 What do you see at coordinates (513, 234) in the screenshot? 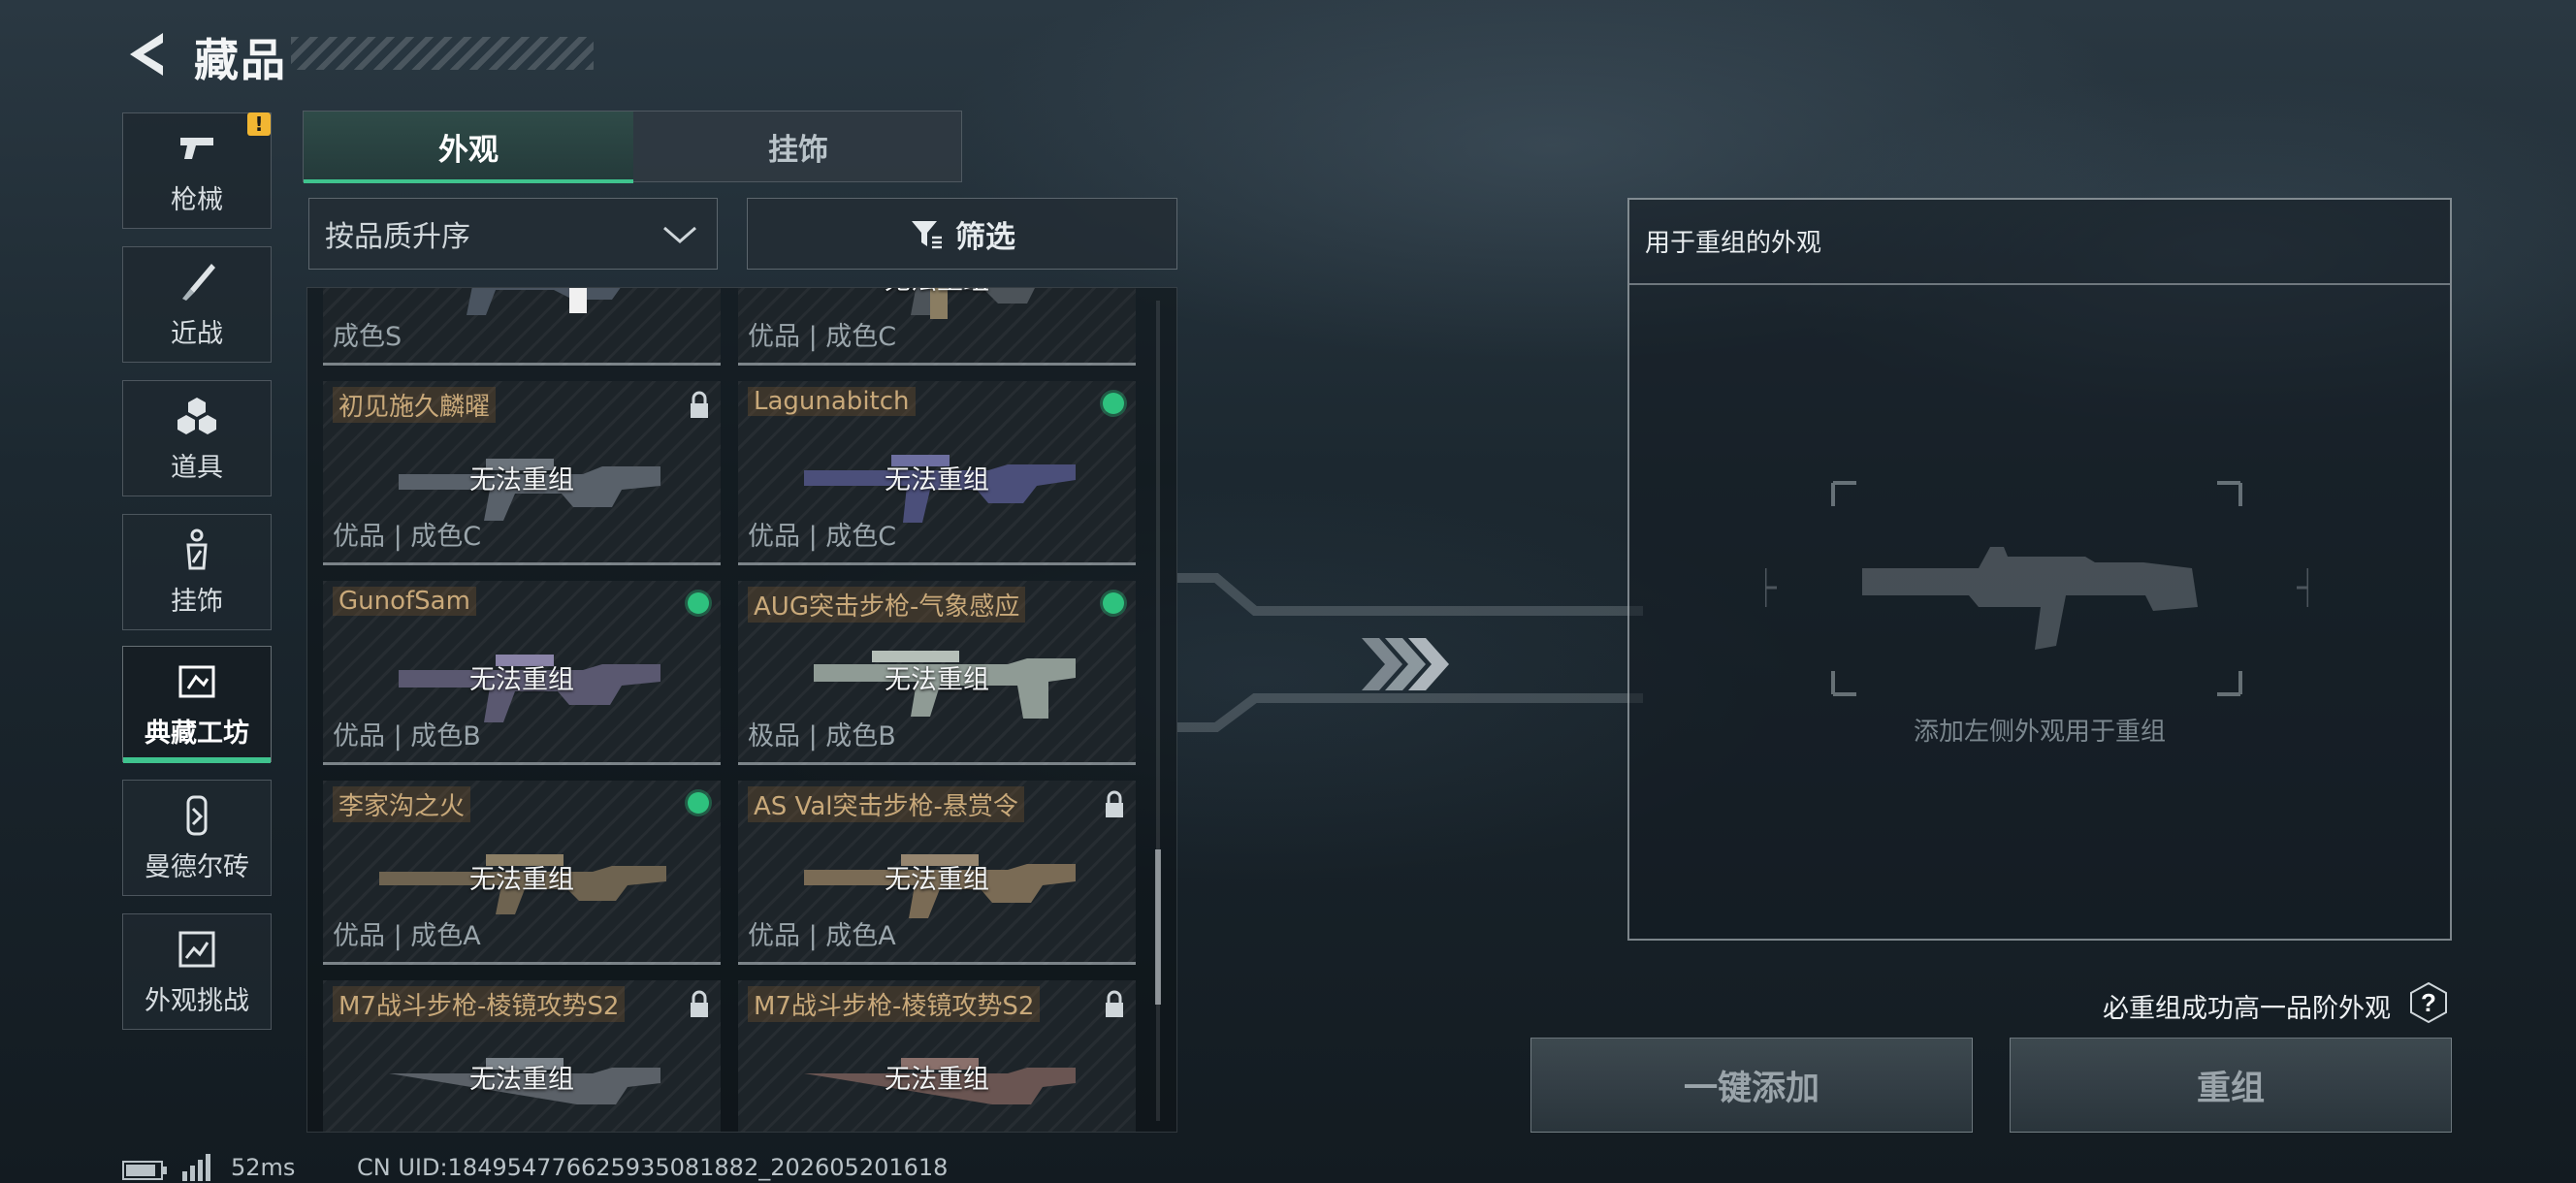
I see `sort-dropdown: 按品质升序` at bounding box center [513, 234].